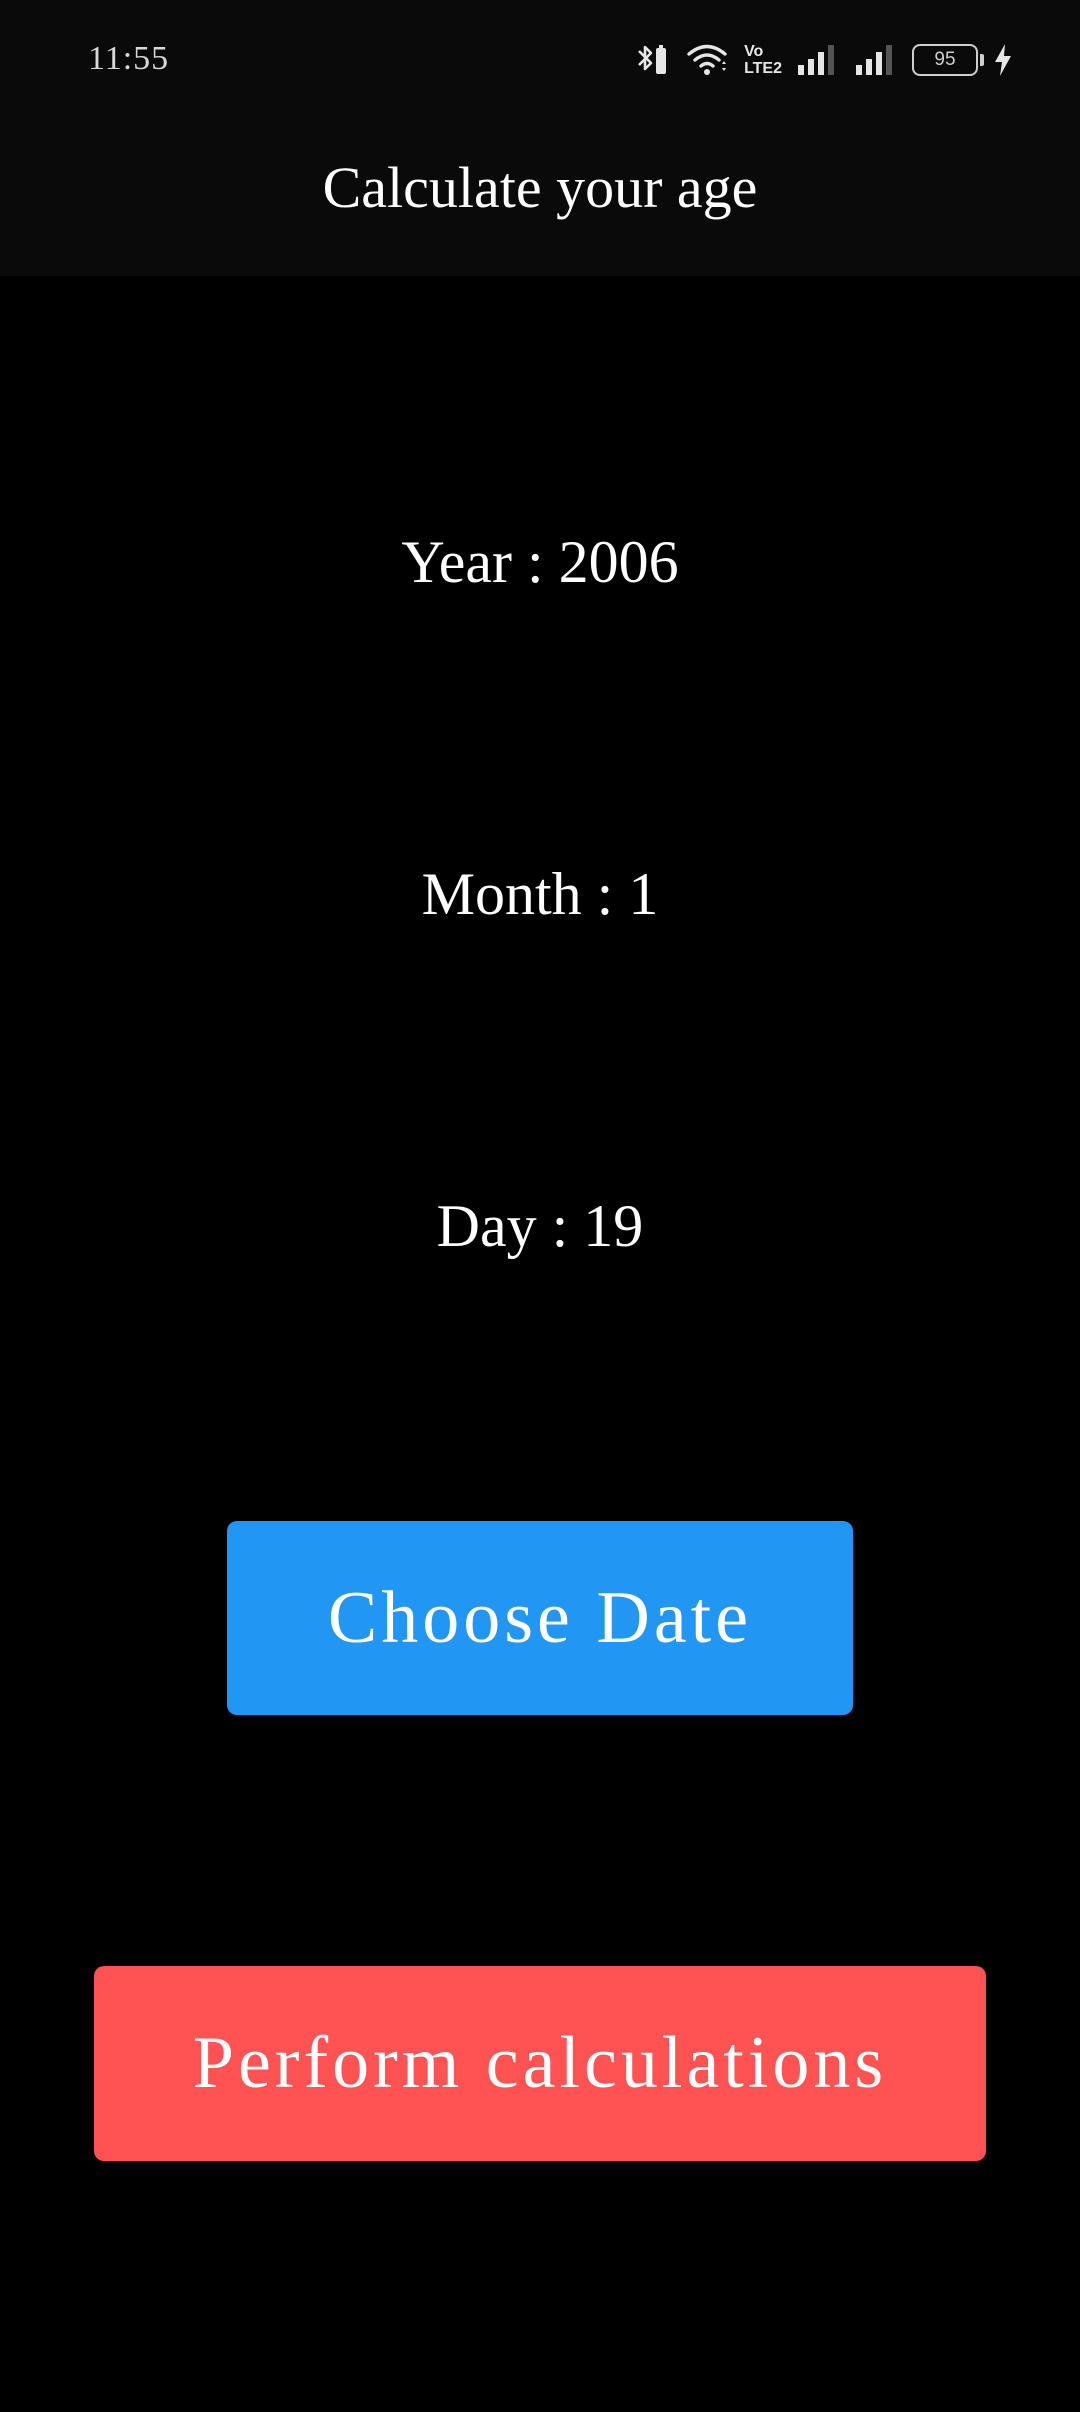 This screenshot has height=2412, width=1080. What do you see at coordinates (540, 187) in the screenshot?
I see `page-title: Calculate your age` at bounding box center [540, 187].